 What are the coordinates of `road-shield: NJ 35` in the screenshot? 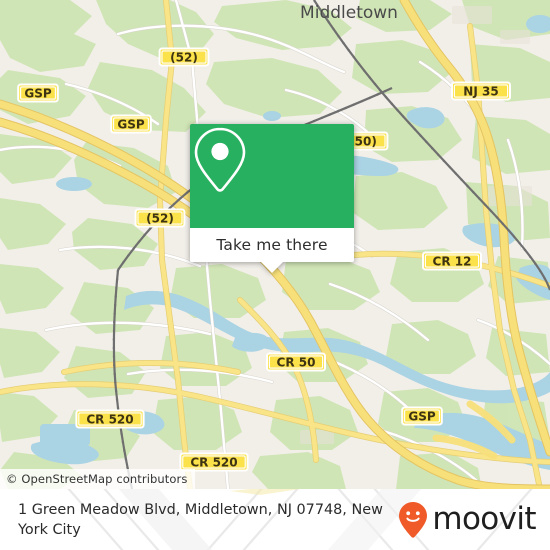 It's located at (481, 91).